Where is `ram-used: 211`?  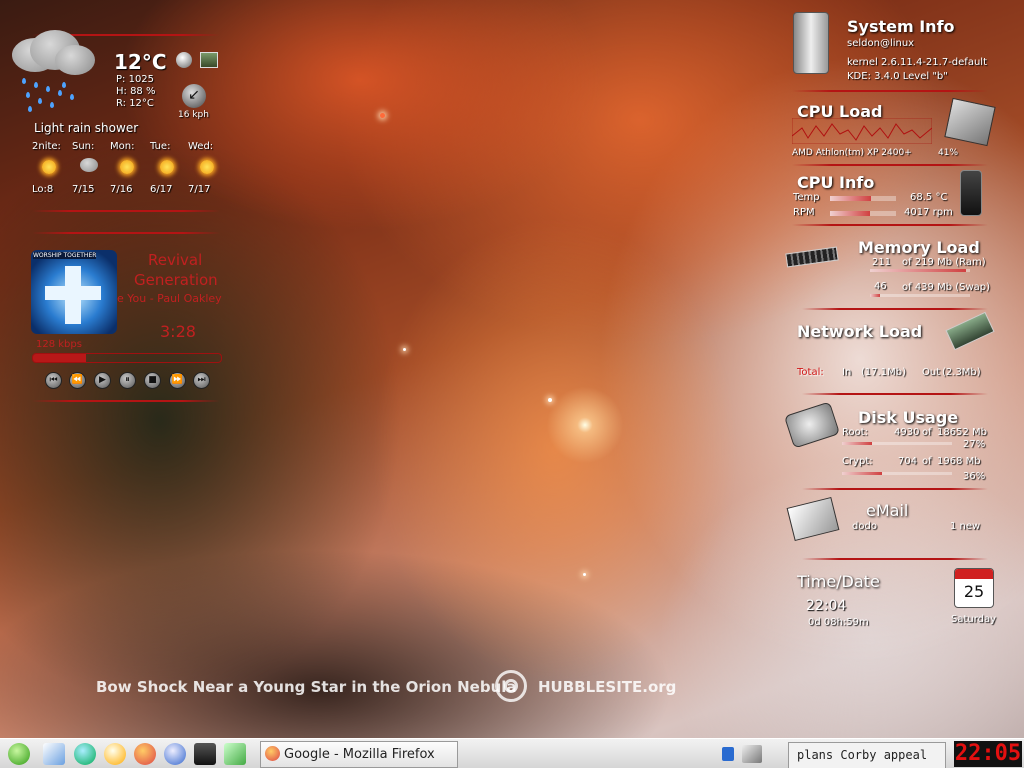
ram-used: 211 is located at coordinates (882, 262).